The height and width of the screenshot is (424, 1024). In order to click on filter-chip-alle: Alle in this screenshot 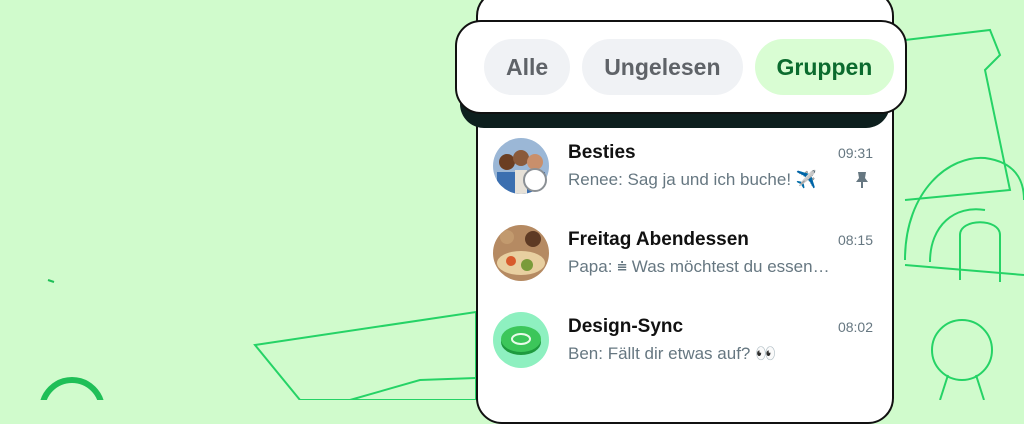, I will do `click(527, 67)`.